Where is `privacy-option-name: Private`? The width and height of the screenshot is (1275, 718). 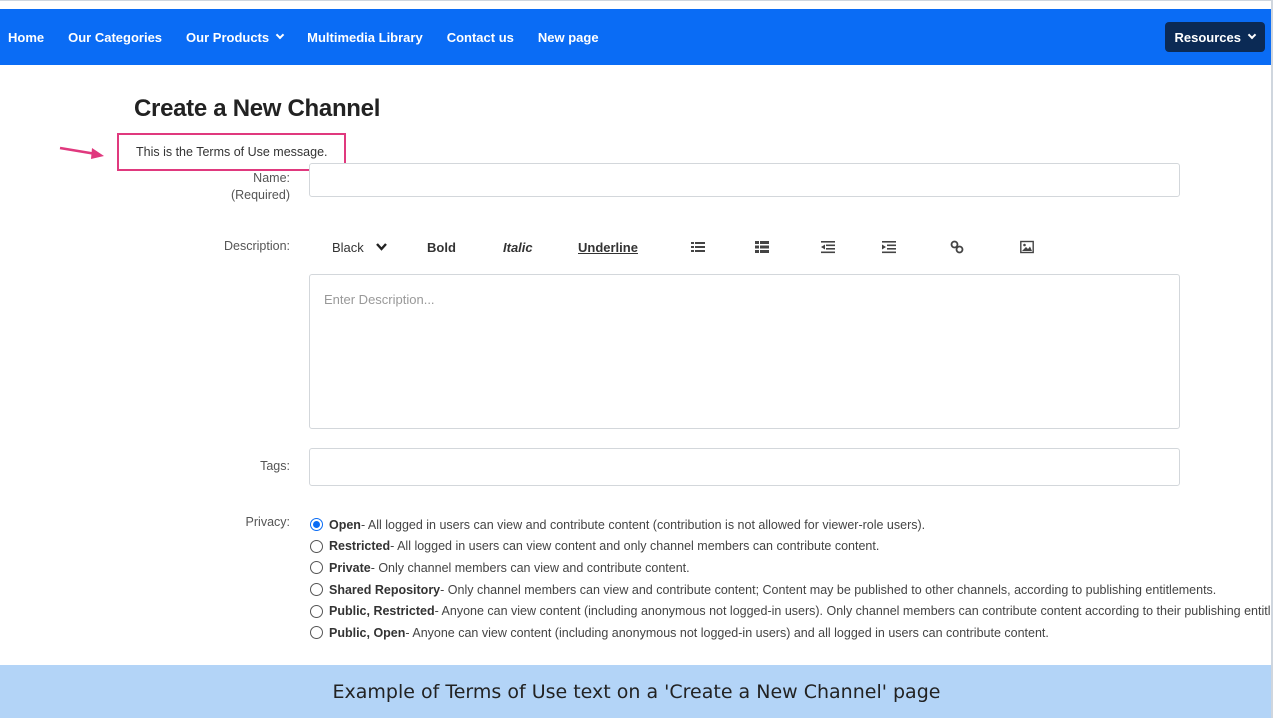
privacy-option-name: Private is located at coordinates (350, 567).